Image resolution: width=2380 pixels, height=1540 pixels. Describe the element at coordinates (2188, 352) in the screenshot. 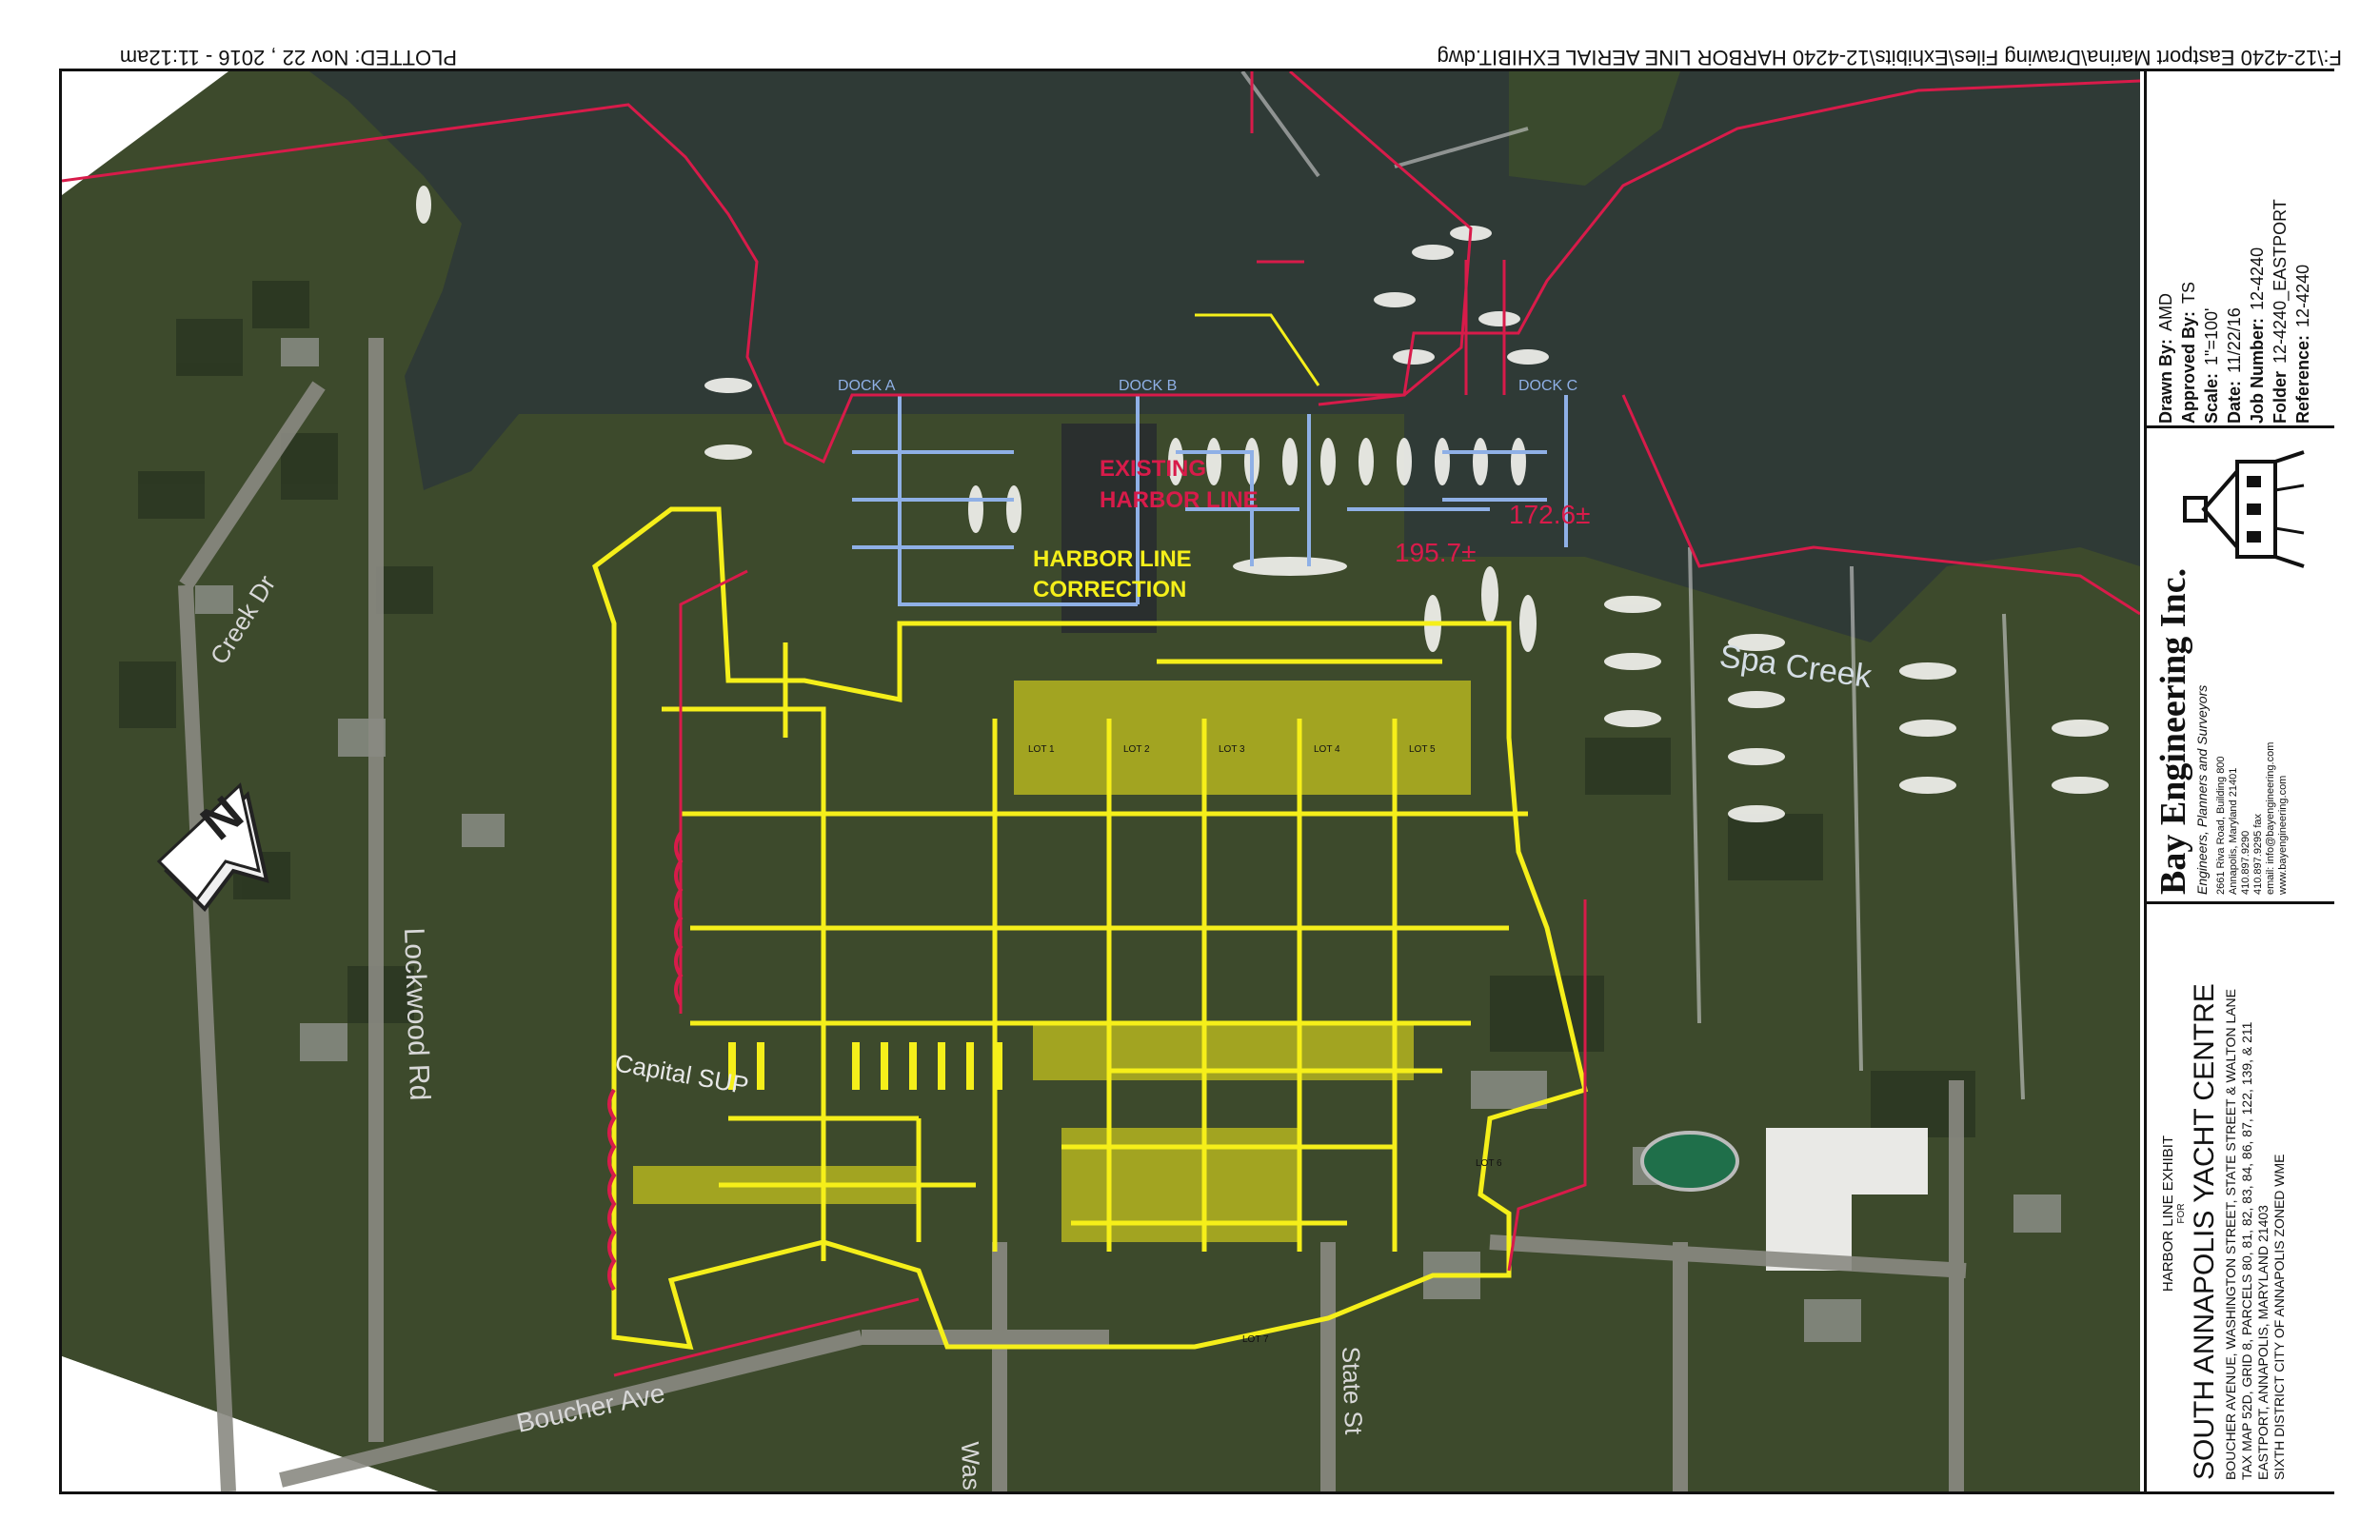

I see `approved-by: Approved By:TS` at that location.